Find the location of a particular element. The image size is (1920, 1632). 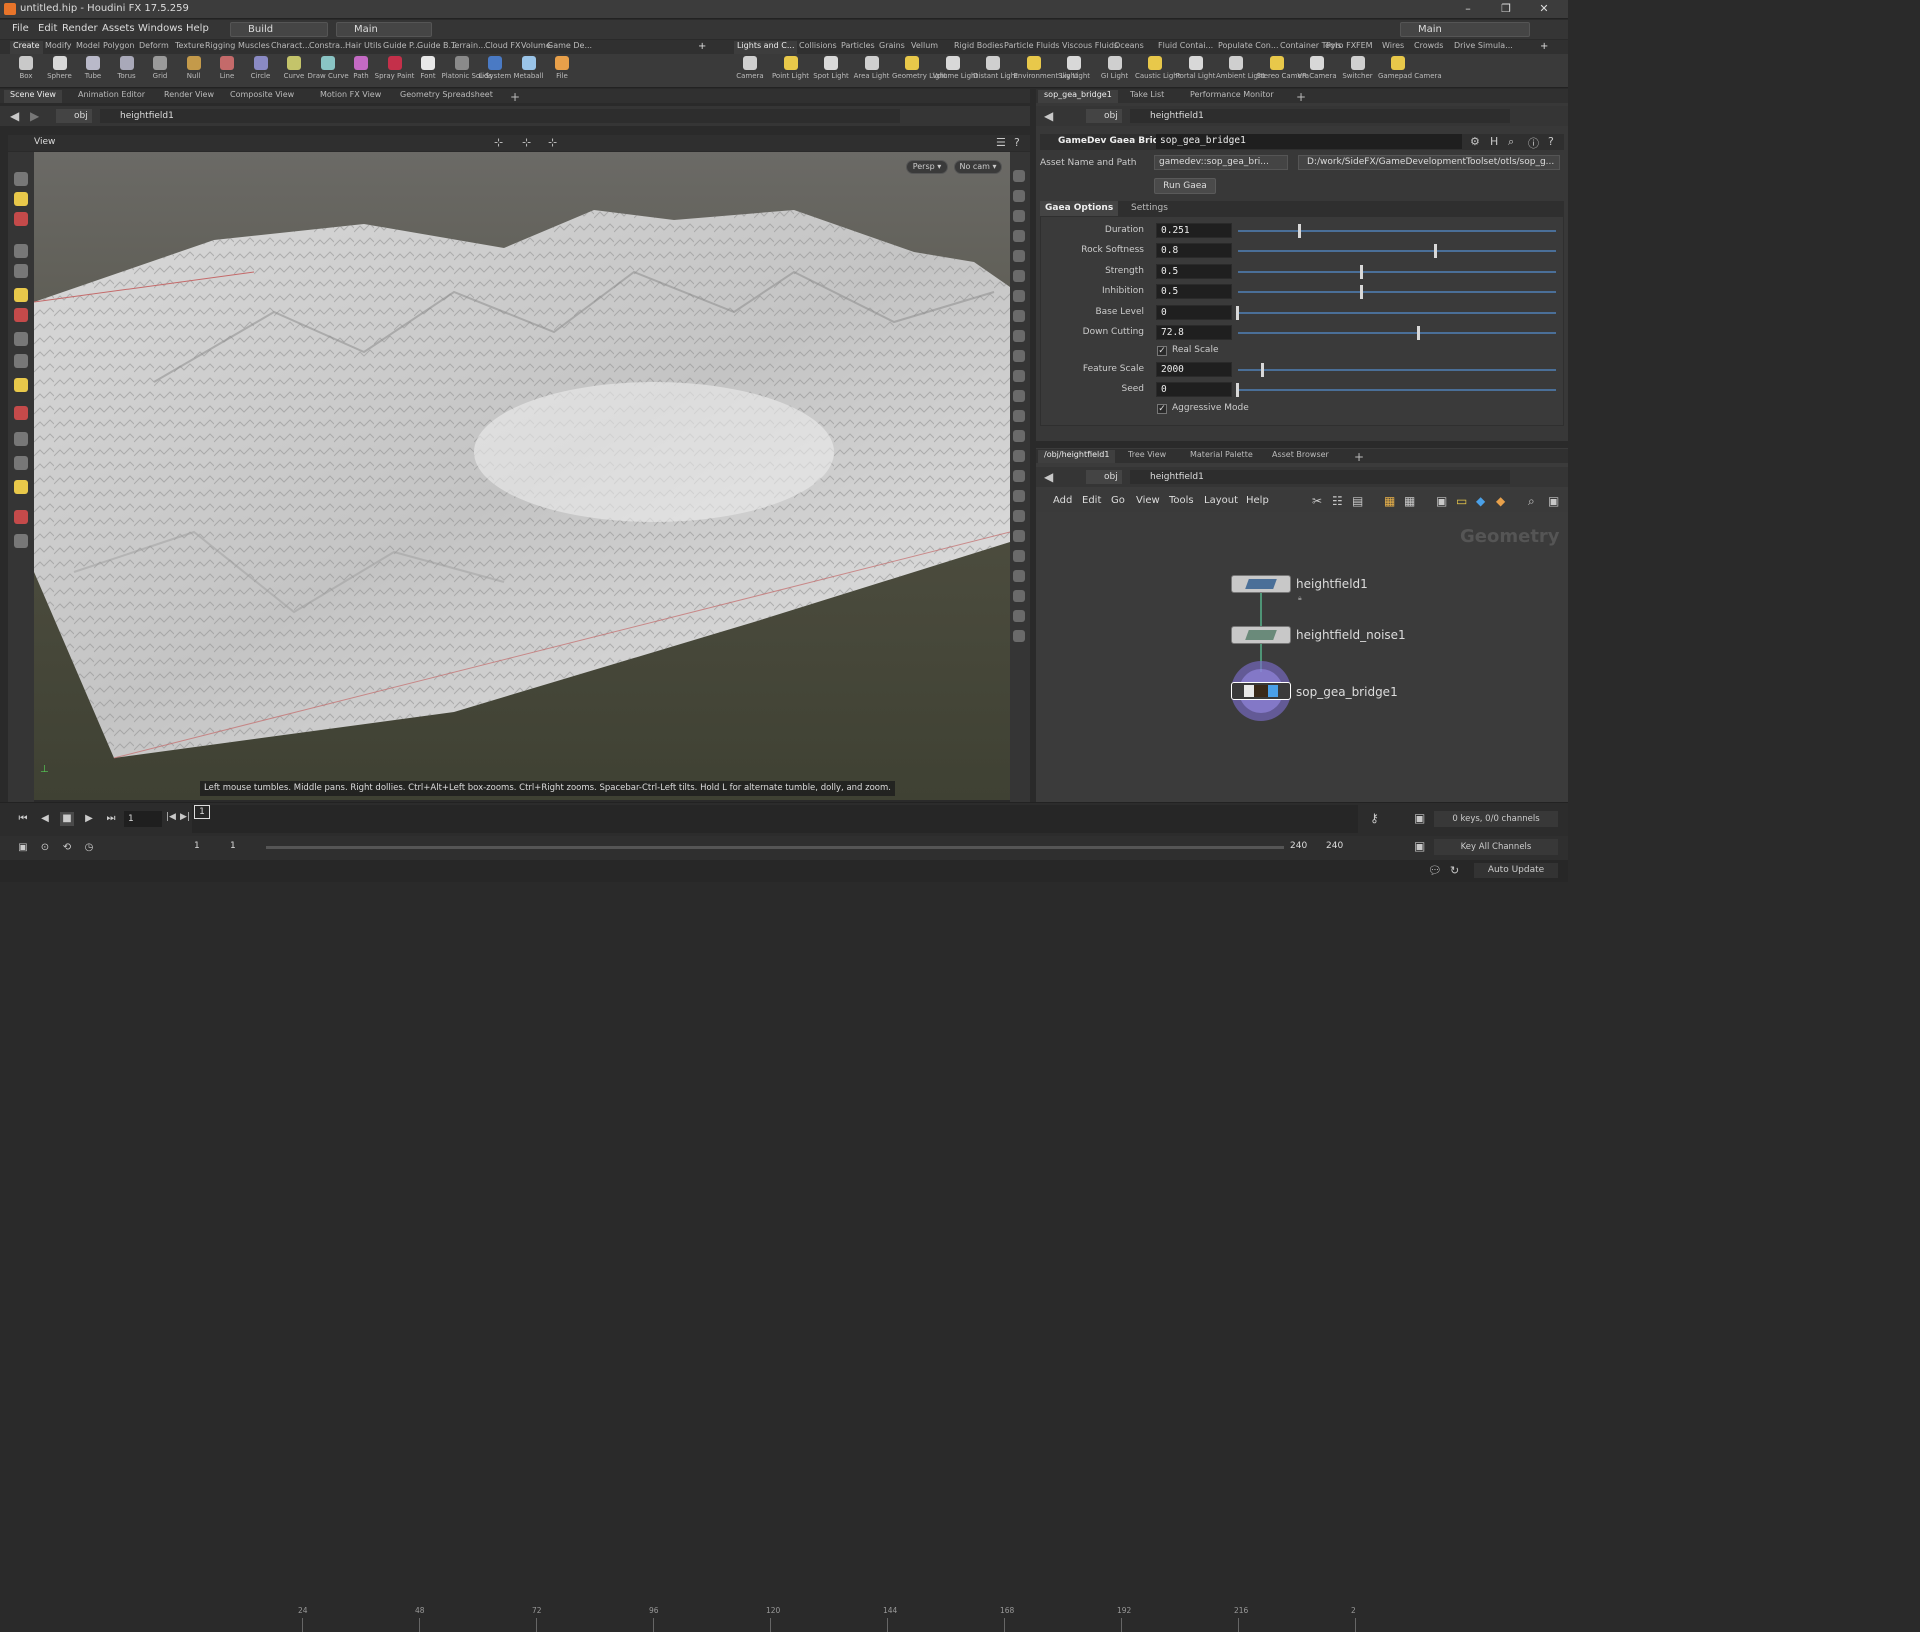

transform-tool-icon is located at coordinates (21, 199).